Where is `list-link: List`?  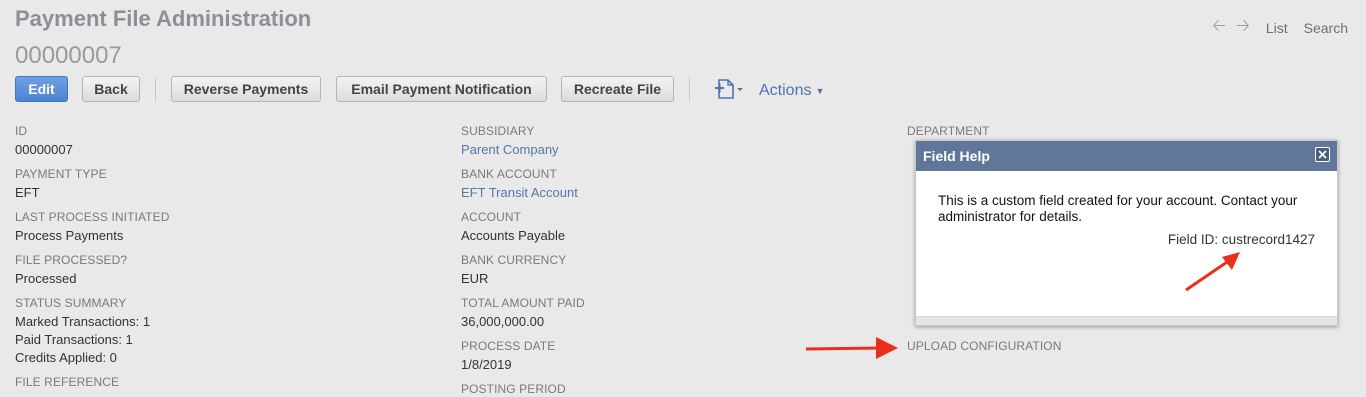 list-link: List is located at coordinates (1277, 28).